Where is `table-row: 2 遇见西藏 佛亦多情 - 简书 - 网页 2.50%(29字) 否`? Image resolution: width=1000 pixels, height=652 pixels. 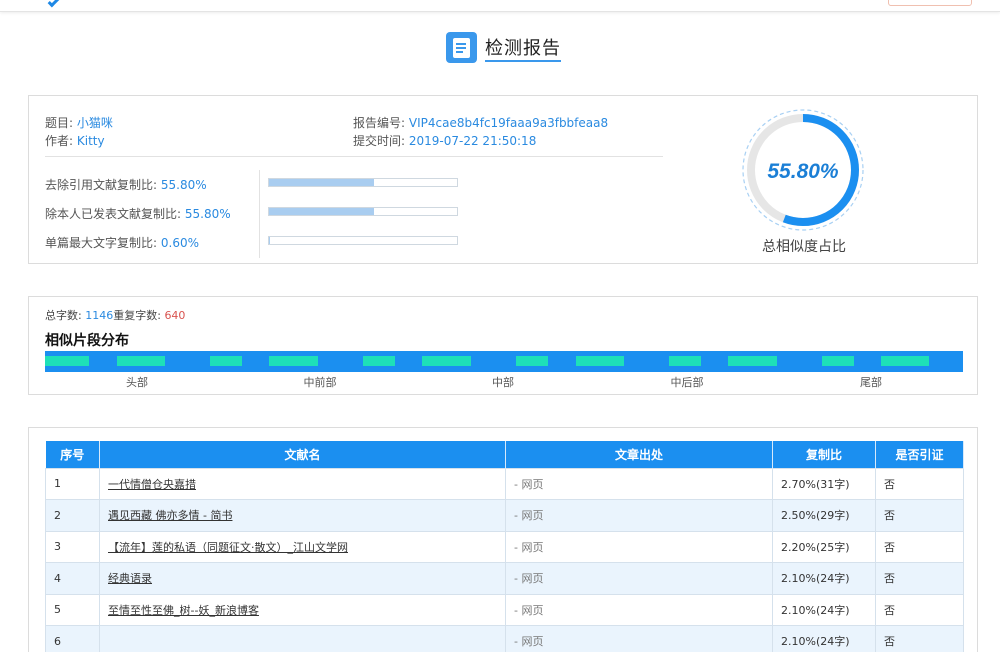
table-row: 2 遇见西藏 佛亦多情 - 简书 - 网页 2.50%(29字) 否 is located at coordinates (504, 515).